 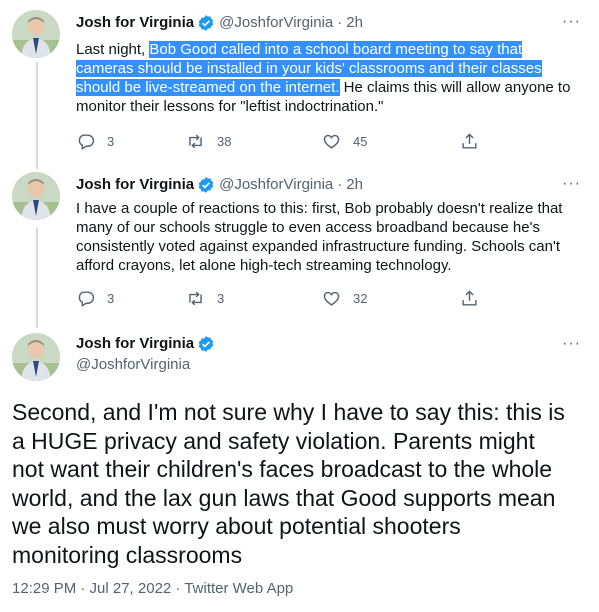 What do you see at coordinates (360, 141) in the screenshot?
I see `like-count: 45` at bounding box center [360, 141].